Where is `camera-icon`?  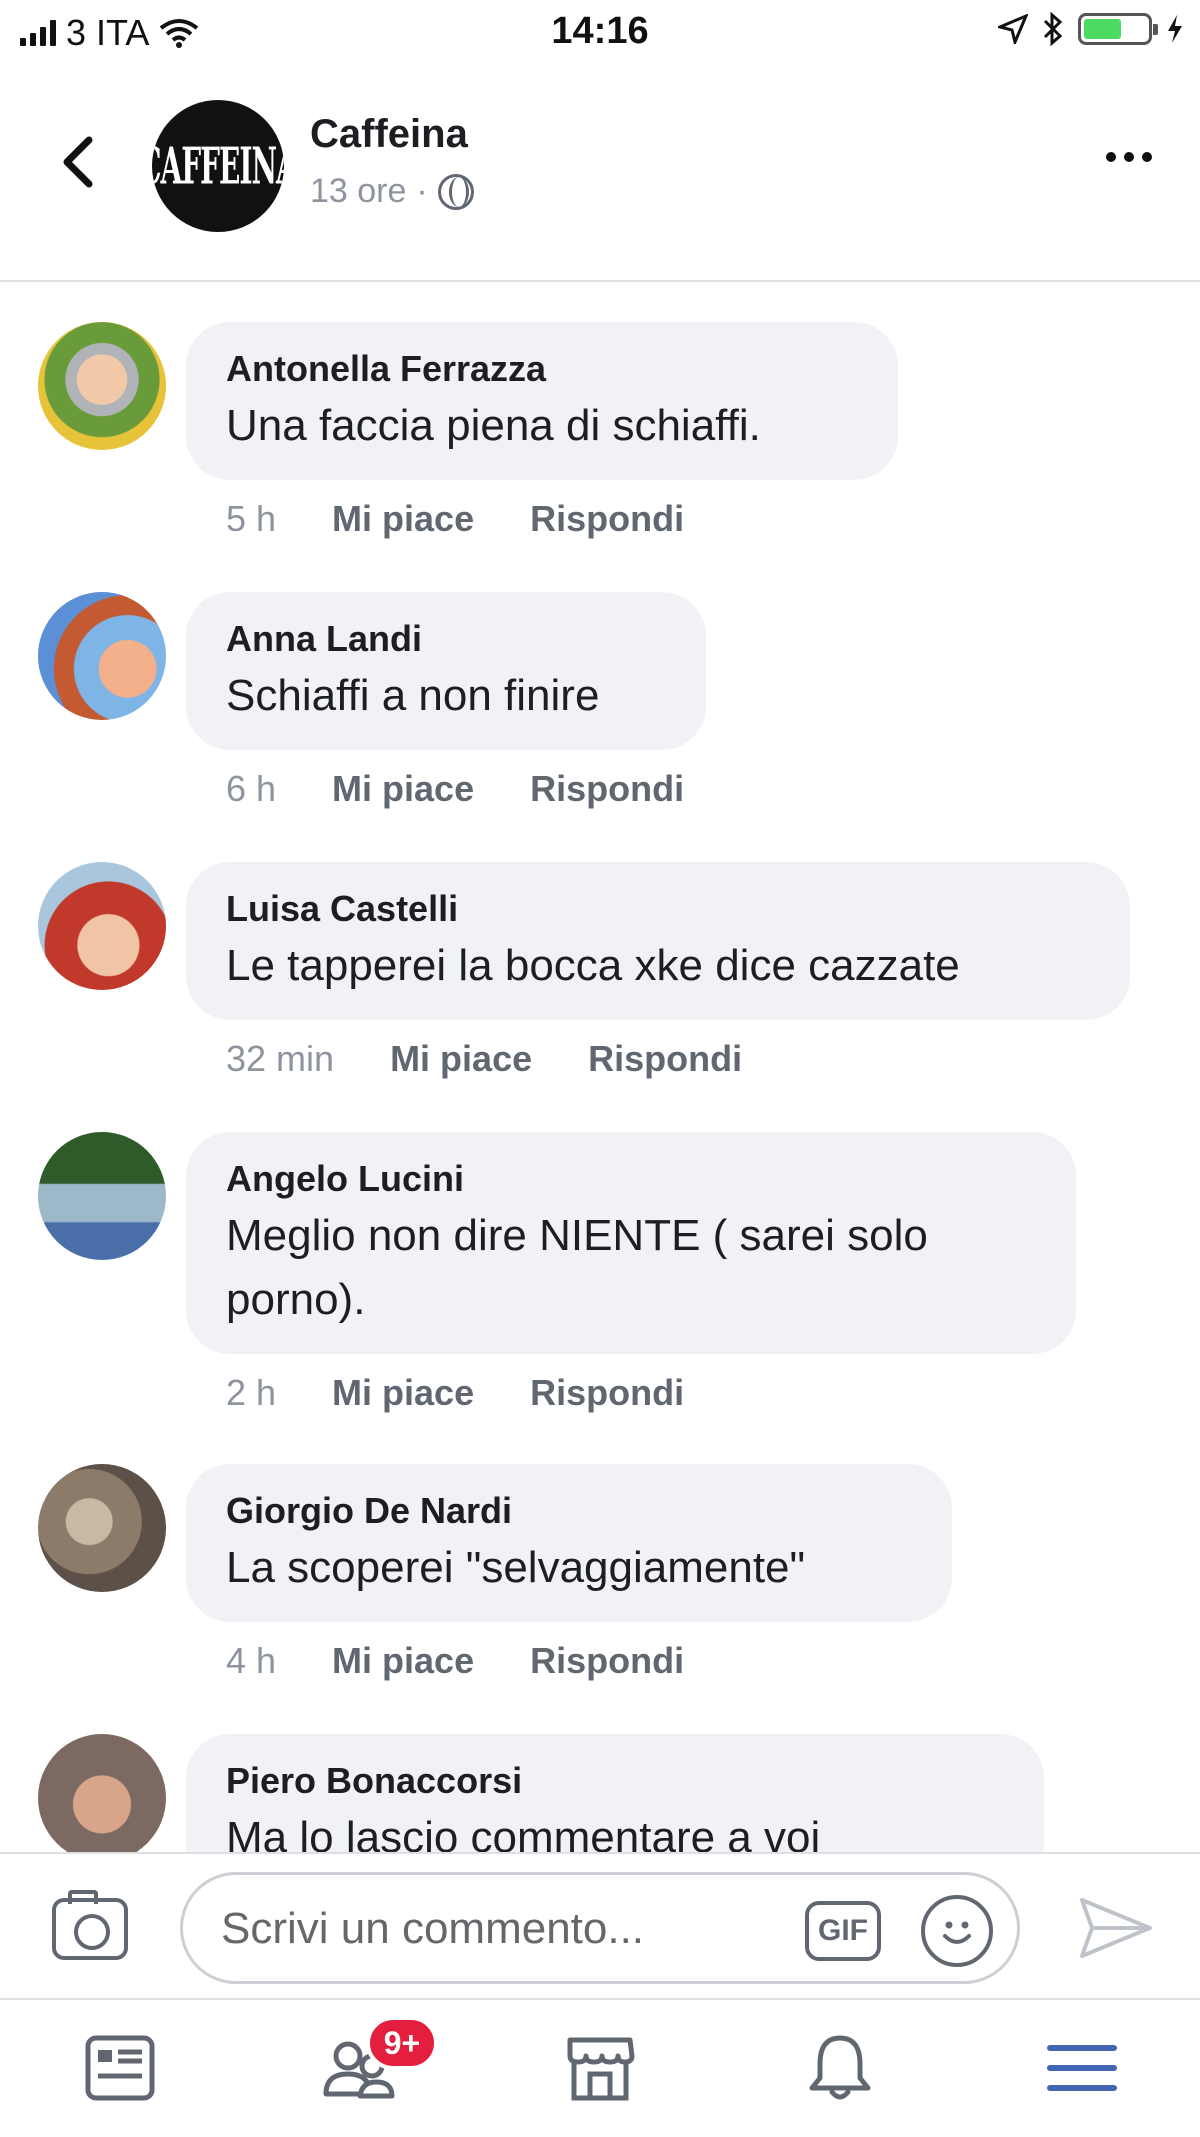 camera-icon is located at coordinates (90, 1925).